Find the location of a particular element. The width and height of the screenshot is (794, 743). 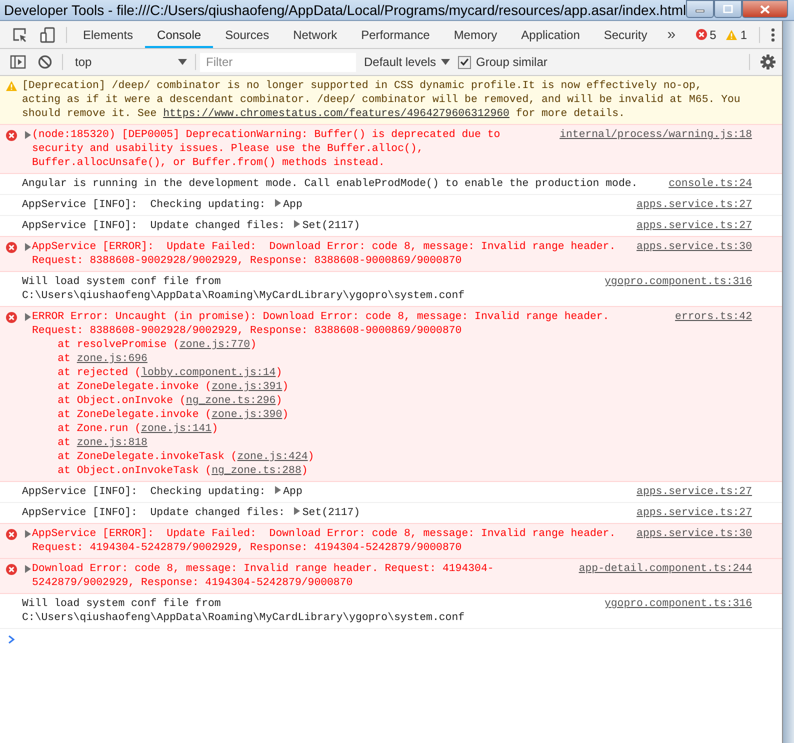

context-select: top is located at coordinates (129, 62).